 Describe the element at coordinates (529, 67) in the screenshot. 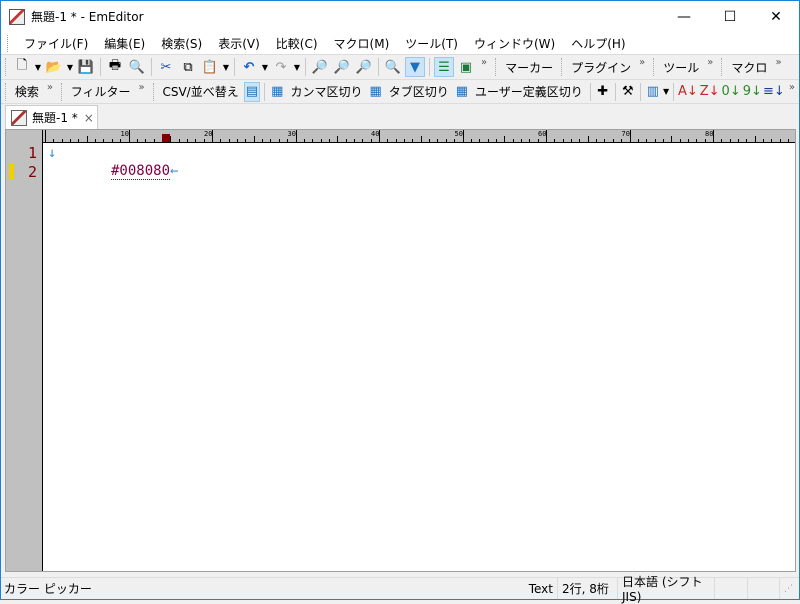

I see `marker-toolbar-label: マーカー` at that location.